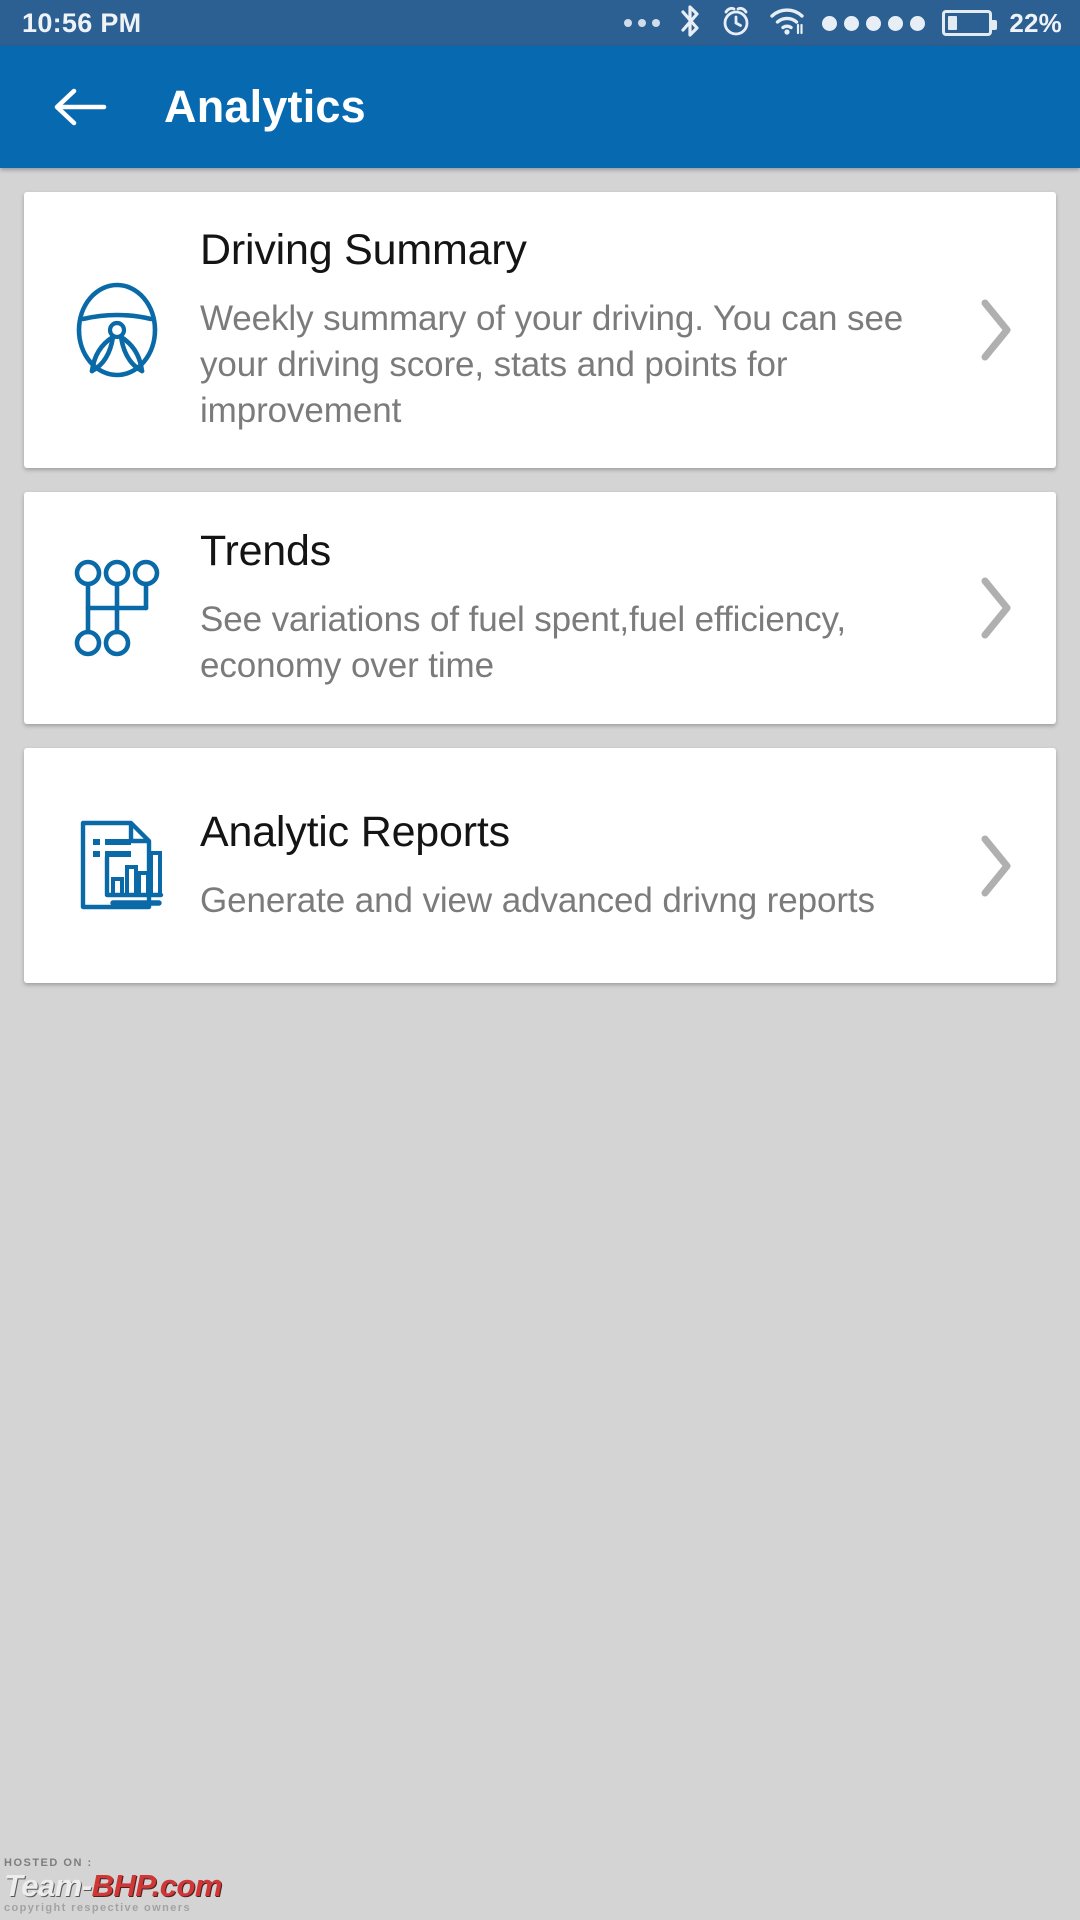  I want to click on wifi-icon, so click(787, 23).